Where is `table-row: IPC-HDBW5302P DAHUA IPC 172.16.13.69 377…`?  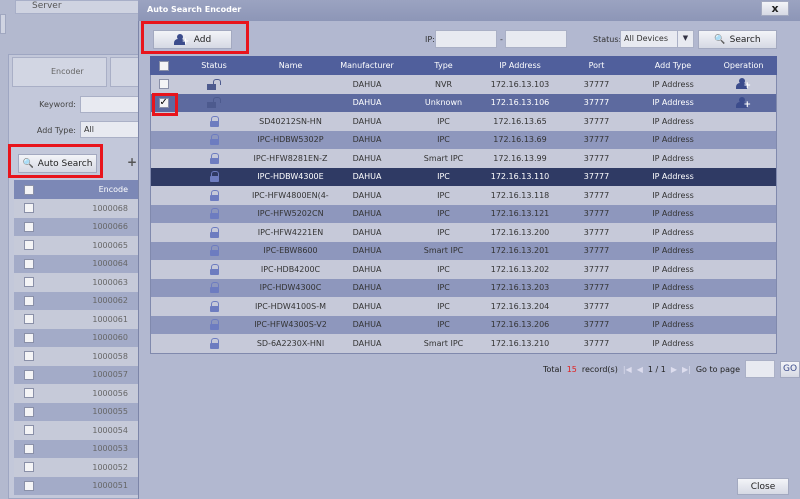 table-row: IPC-HDBW5302P DAHUA IPC 172.16.13.69 377… is located at coordinates (463, 139).